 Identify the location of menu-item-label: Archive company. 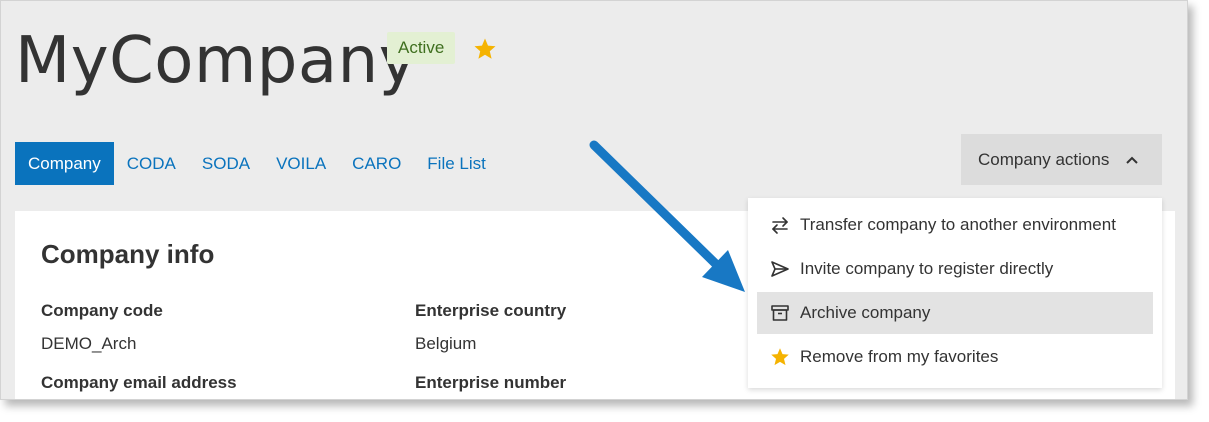
(865, 312).